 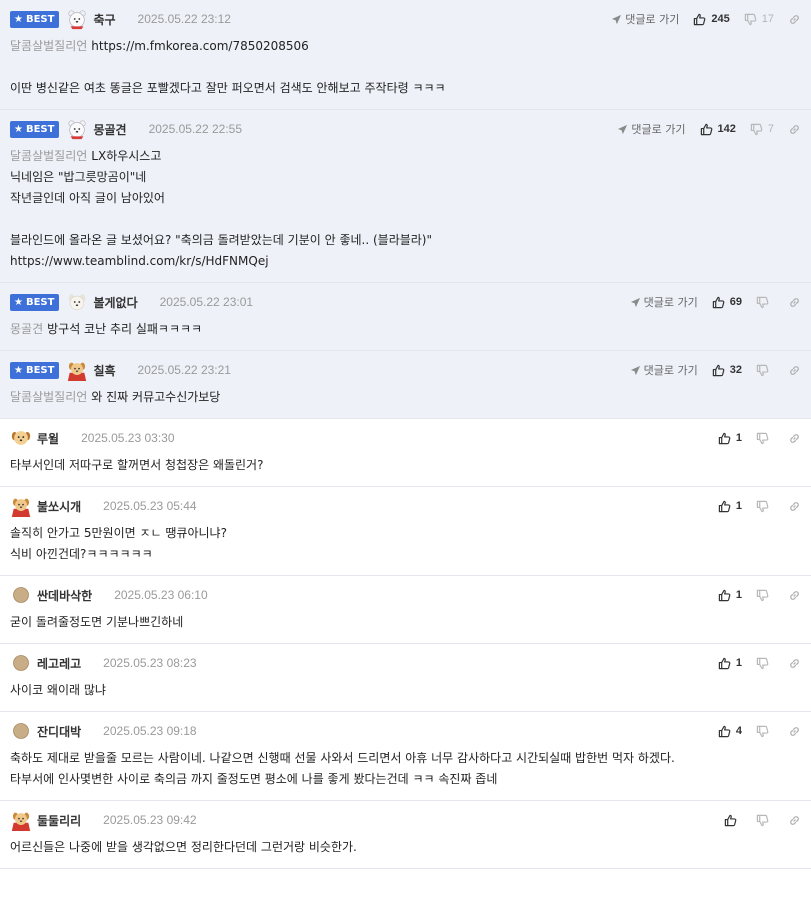 What do you see at coordinates (405, 690) in the screenshot?
I see `comment-line: 사이코 왜이래 많냐` at bounding box center [405, 690].